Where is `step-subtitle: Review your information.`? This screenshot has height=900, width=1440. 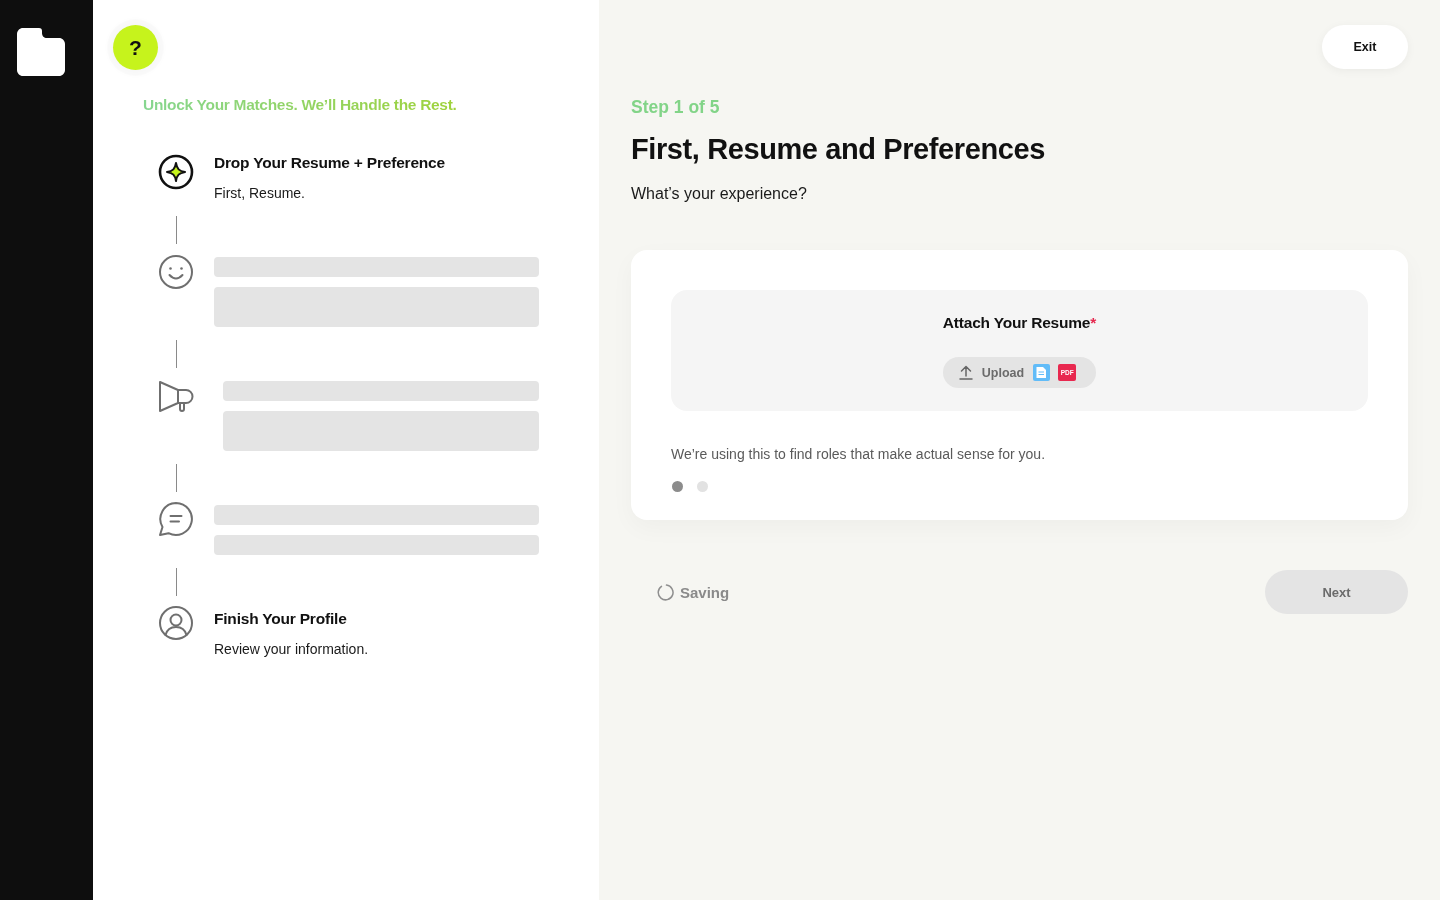
step-subtitle: Review your information. is located at coordinates (292, 649).